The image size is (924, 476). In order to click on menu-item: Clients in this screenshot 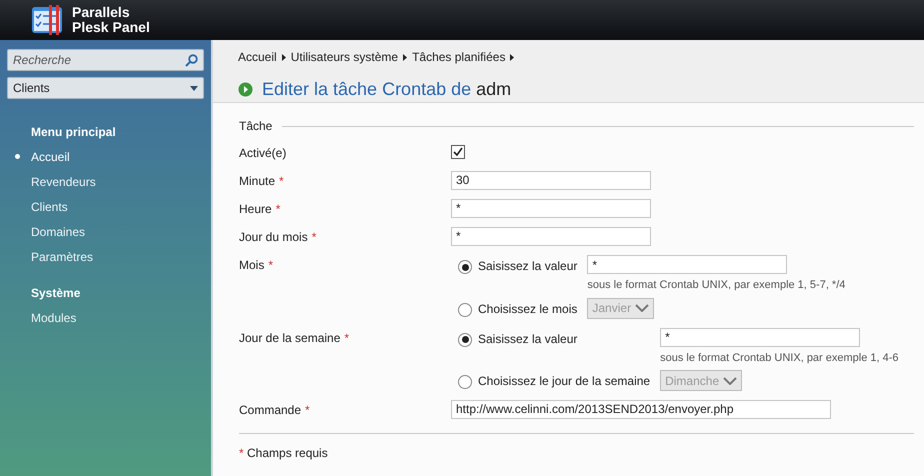, I will do `click(105, 206)`.